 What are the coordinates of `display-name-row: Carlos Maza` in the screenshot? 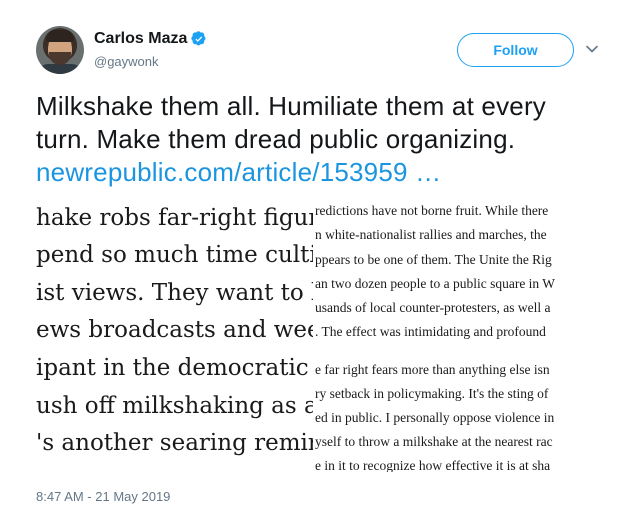 It's located at (150, 39).